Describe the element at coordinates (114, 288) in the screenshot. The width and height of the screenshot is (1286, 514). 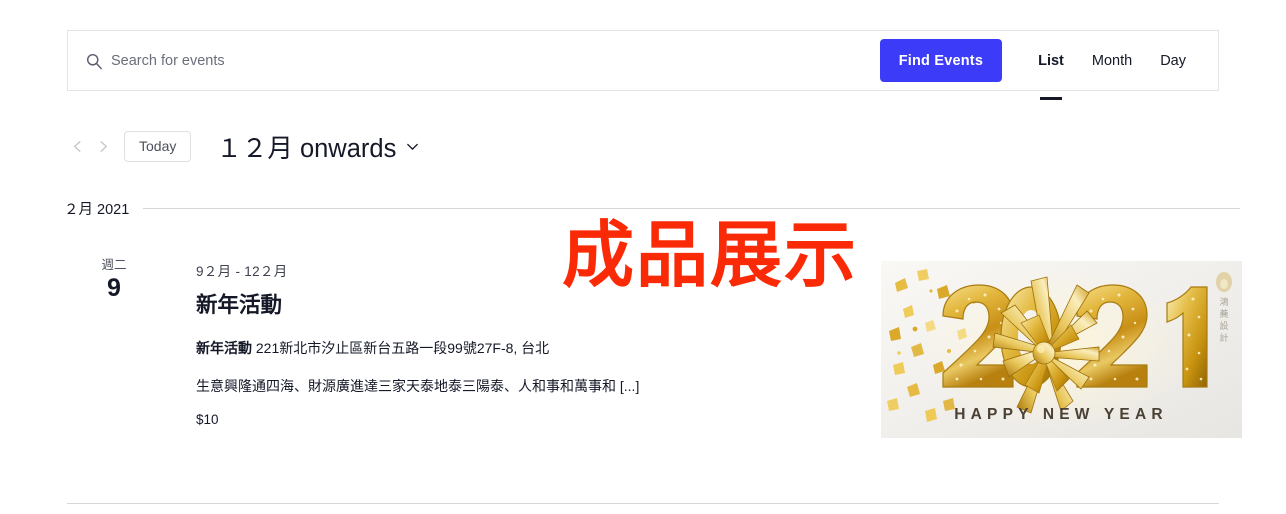
I see `event-day-number: 9` at that location.